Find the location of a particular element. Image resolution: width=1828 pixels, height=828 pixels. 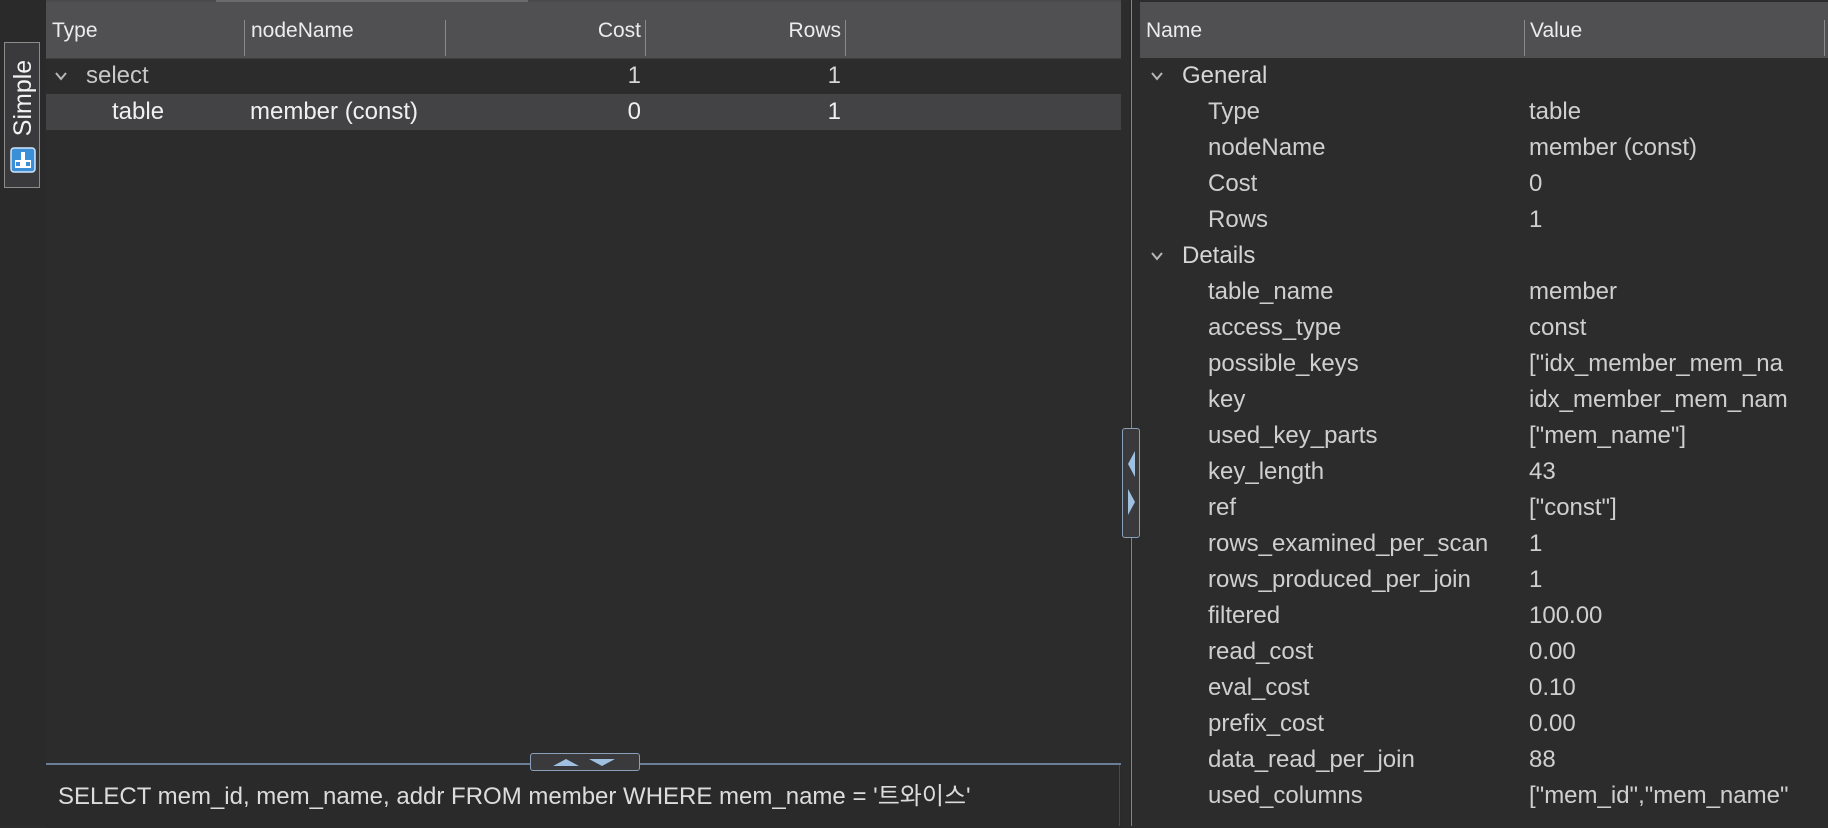

property-row: nodeName member (const) is located at coordinates (1484, 148).